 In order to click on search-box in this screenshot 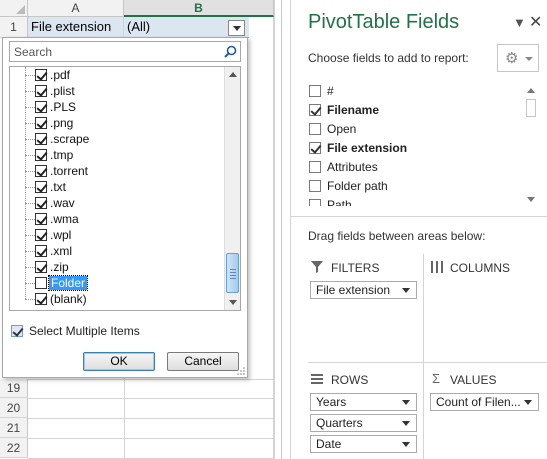, I will do `click(125, 51)`.